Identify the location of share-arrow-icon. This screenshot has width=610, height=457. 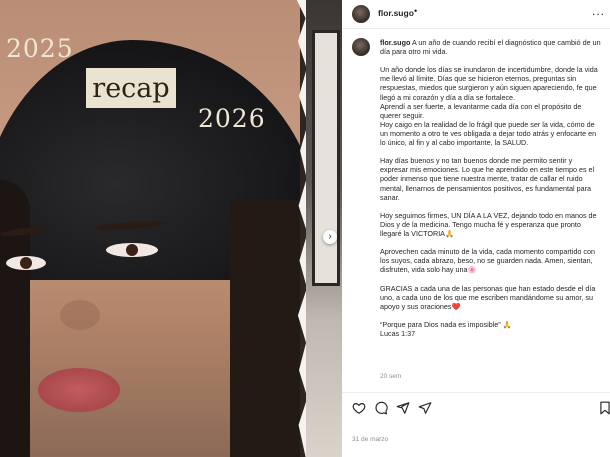
(425, 408).